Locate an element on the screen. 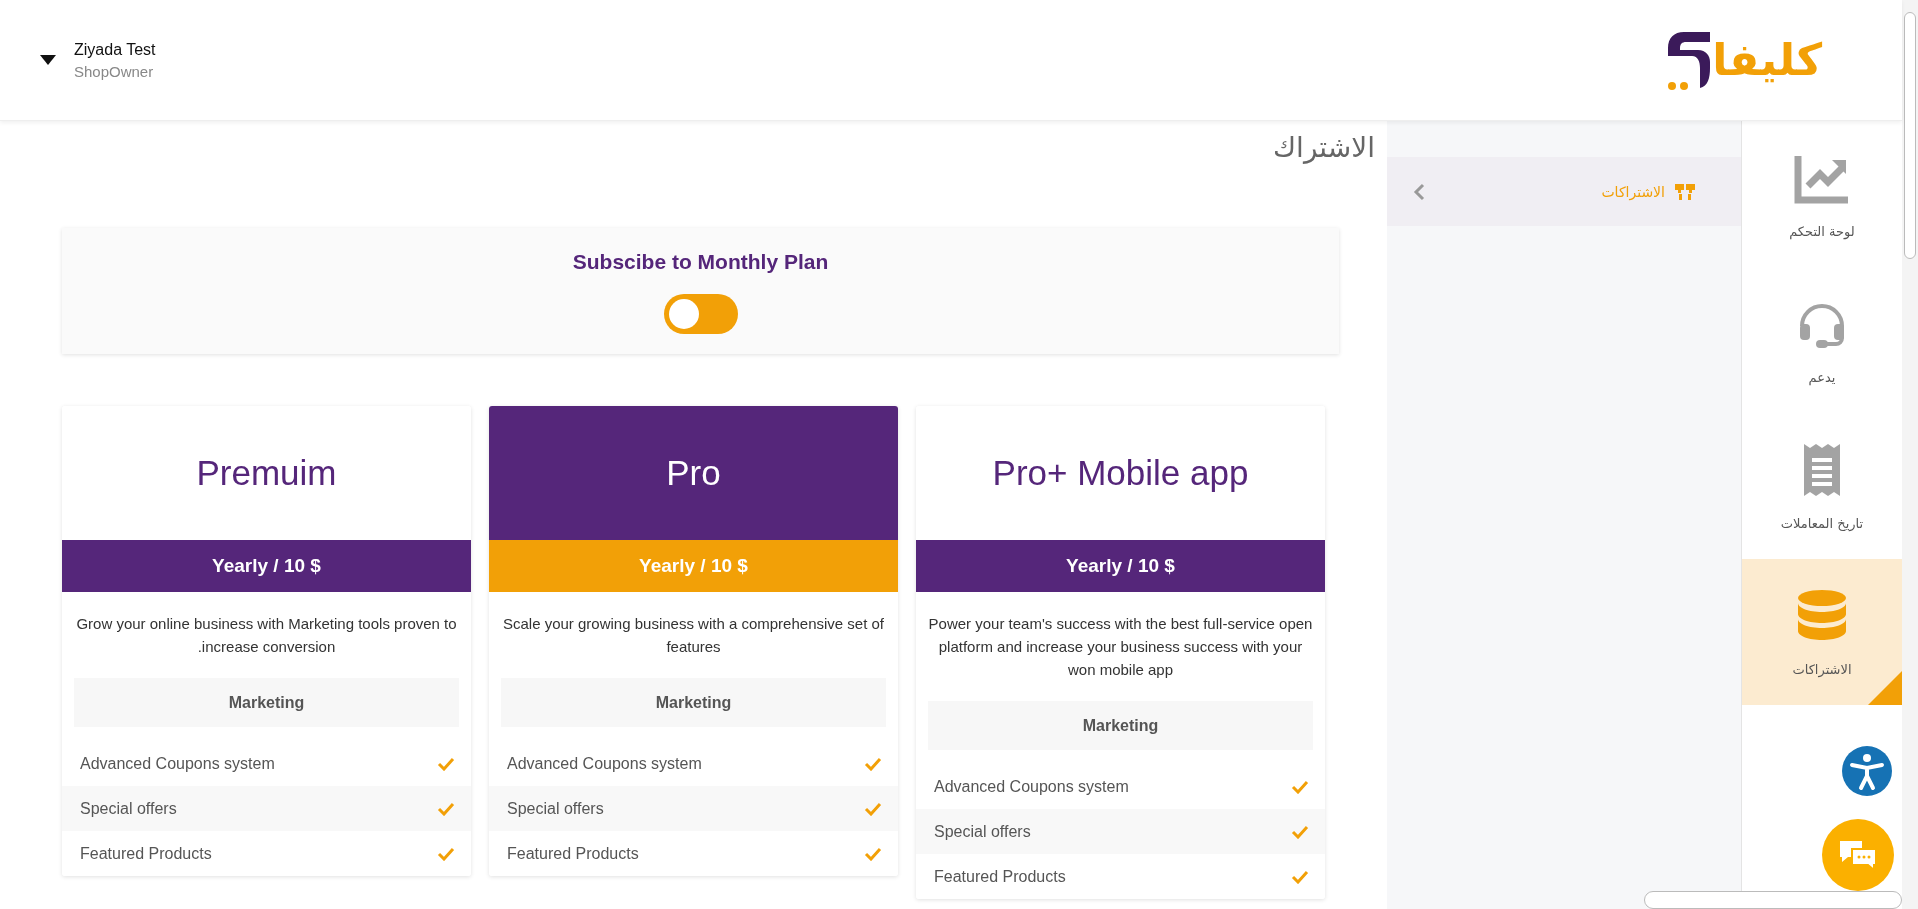 The width and height of the screenshot is (1918, 909). sidebar-item: الاشتراكات is located at coordinates (1822, 632).